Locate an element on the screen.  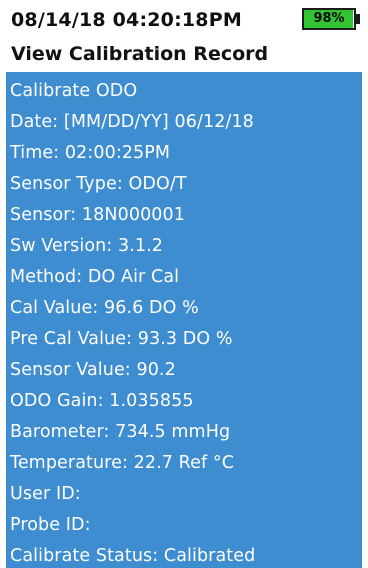
page-title: View Calibration Record is located at coordinates (140, 54).